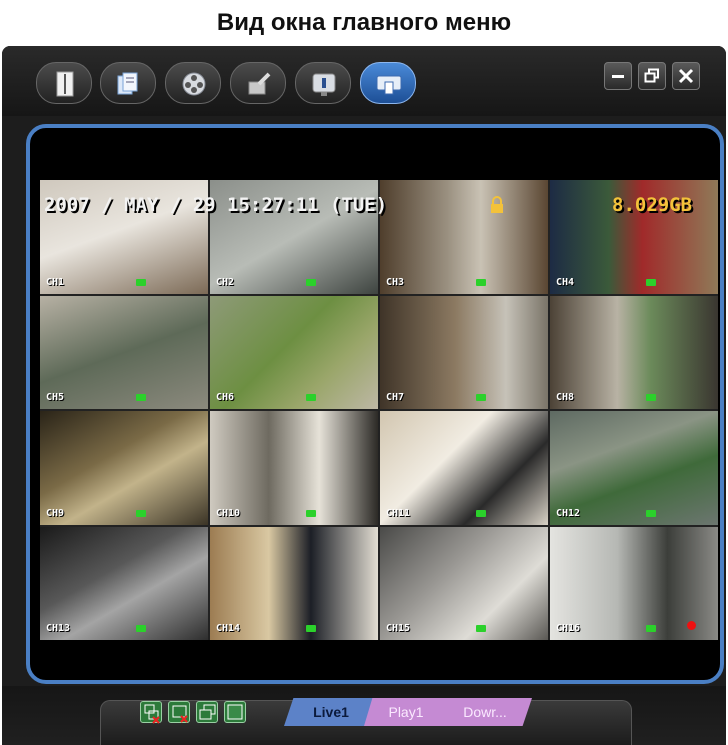  Describe the element at coordinates (691, 625) in the screenshot. I see `alarm-dot-icon` at that location.